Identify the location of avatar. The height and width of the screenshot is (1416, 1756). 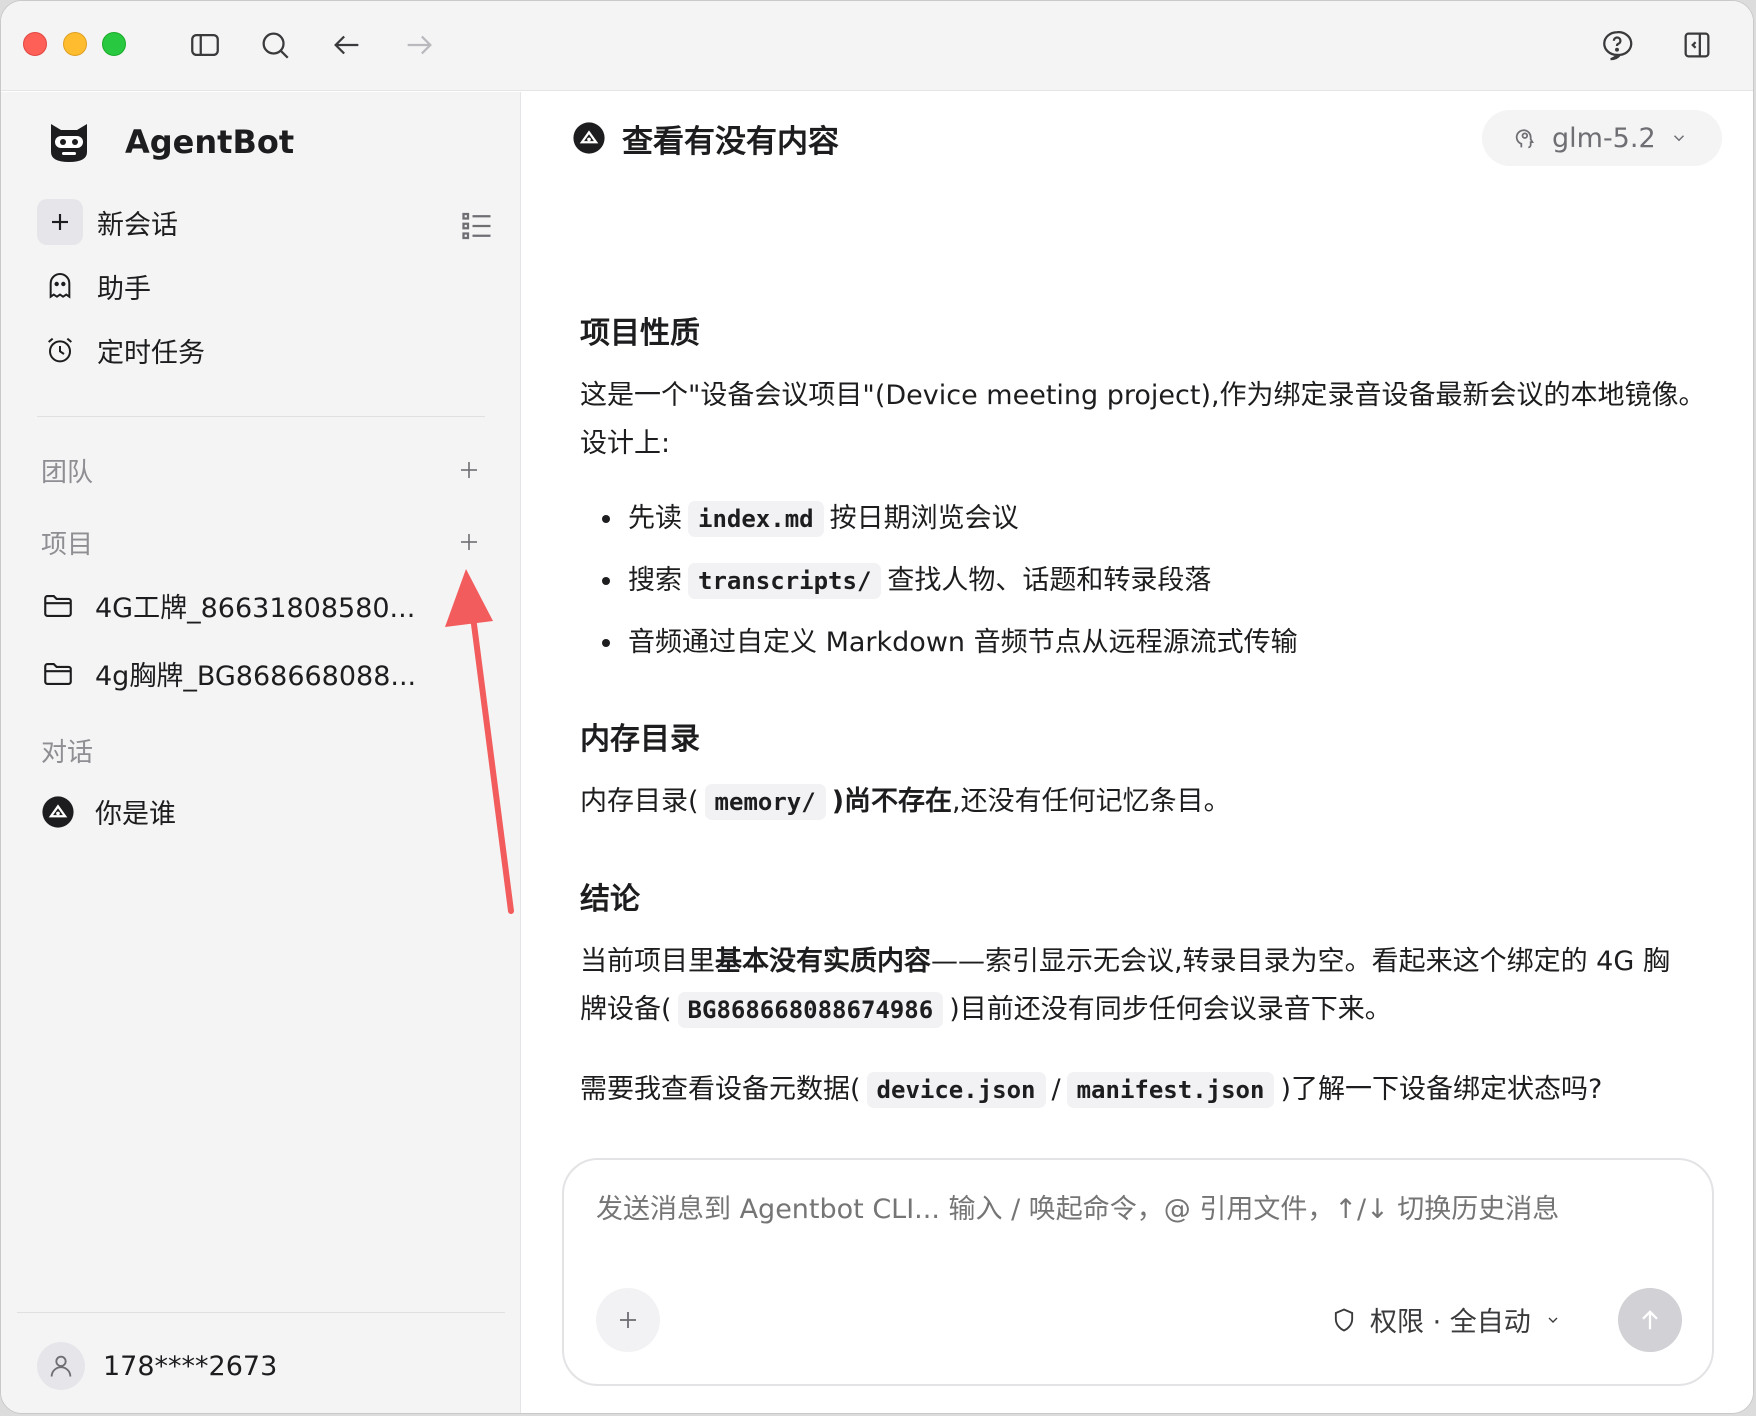
(61, 1366).